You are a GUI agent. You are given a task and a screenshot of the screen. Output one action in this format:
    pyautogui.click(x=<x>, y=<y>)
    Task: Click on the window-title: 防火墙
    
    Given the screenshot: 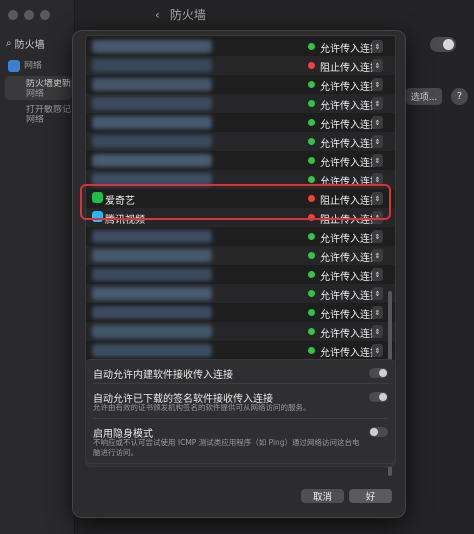 What is the action you would take?
    pyautogui.click(x=187, y=15)
    